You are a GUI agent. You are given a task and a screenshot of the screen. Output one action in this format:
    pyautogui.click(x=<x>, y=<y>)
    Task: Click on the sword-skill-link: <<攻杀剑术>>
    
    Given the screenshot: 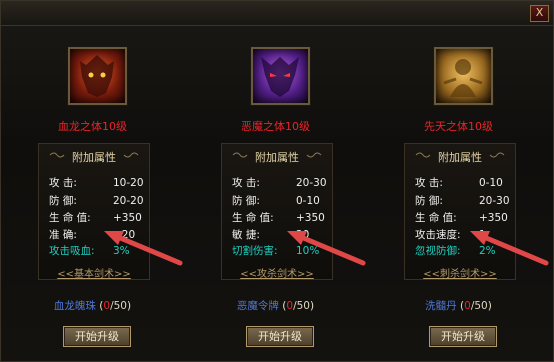 What is the action you would take?
    pyautogui.click(x=277, y=272)
    